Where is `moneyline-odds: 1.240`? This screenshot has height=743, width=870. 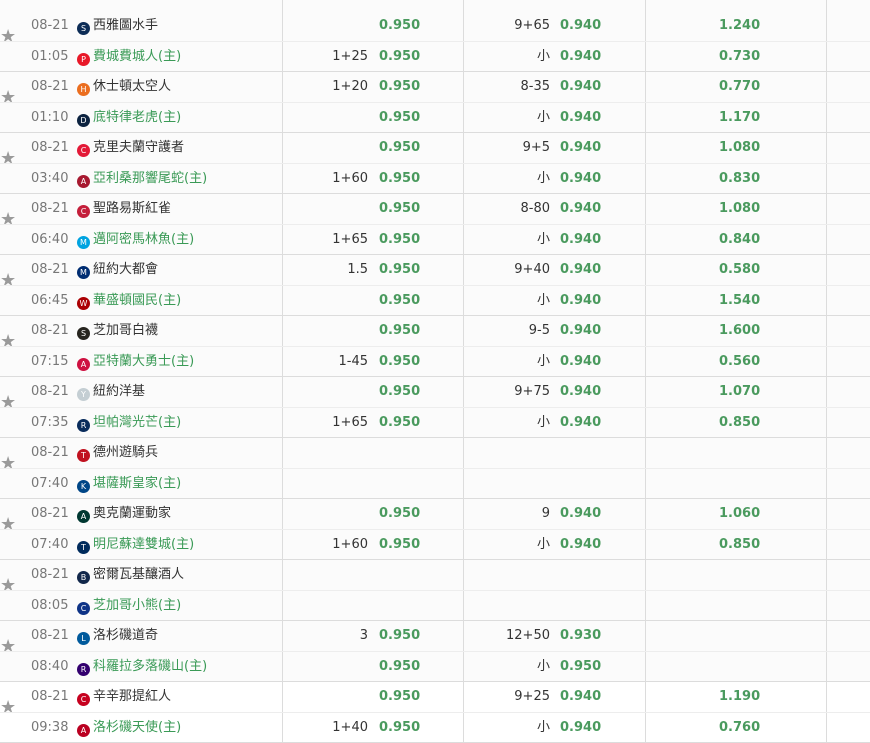
moneyline-odds: 1.240 is located at coordinates (739, 26).